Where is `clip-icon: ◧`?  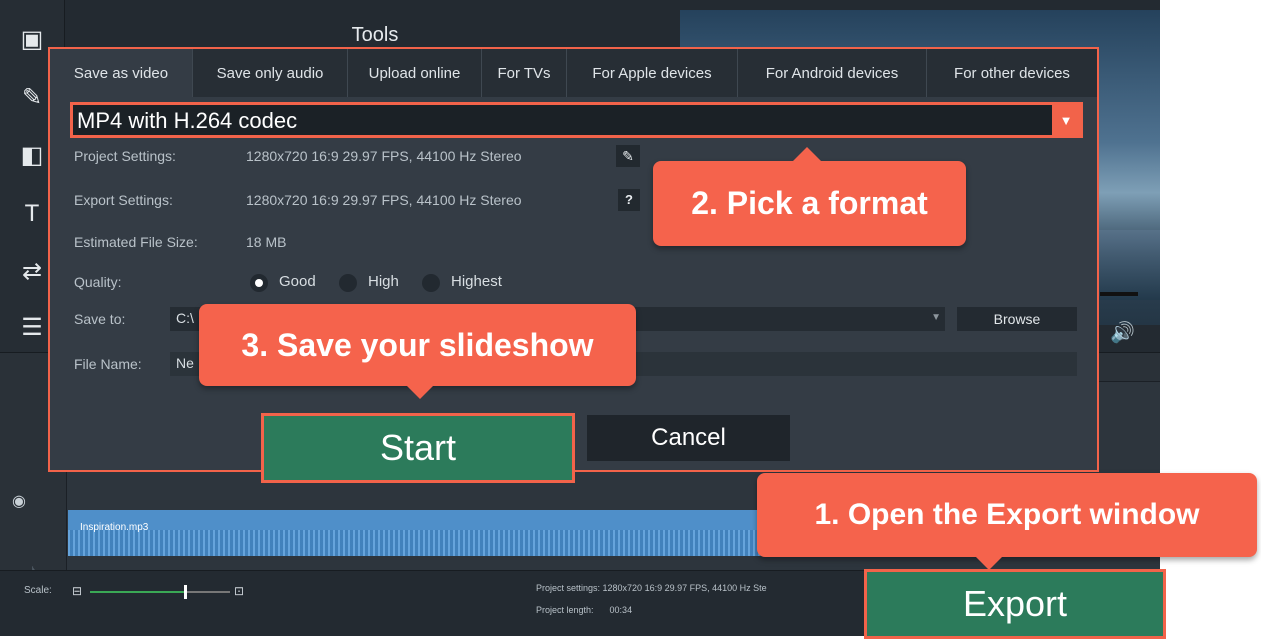 clip-icon: ◧ is located at coordinates (32, 156).